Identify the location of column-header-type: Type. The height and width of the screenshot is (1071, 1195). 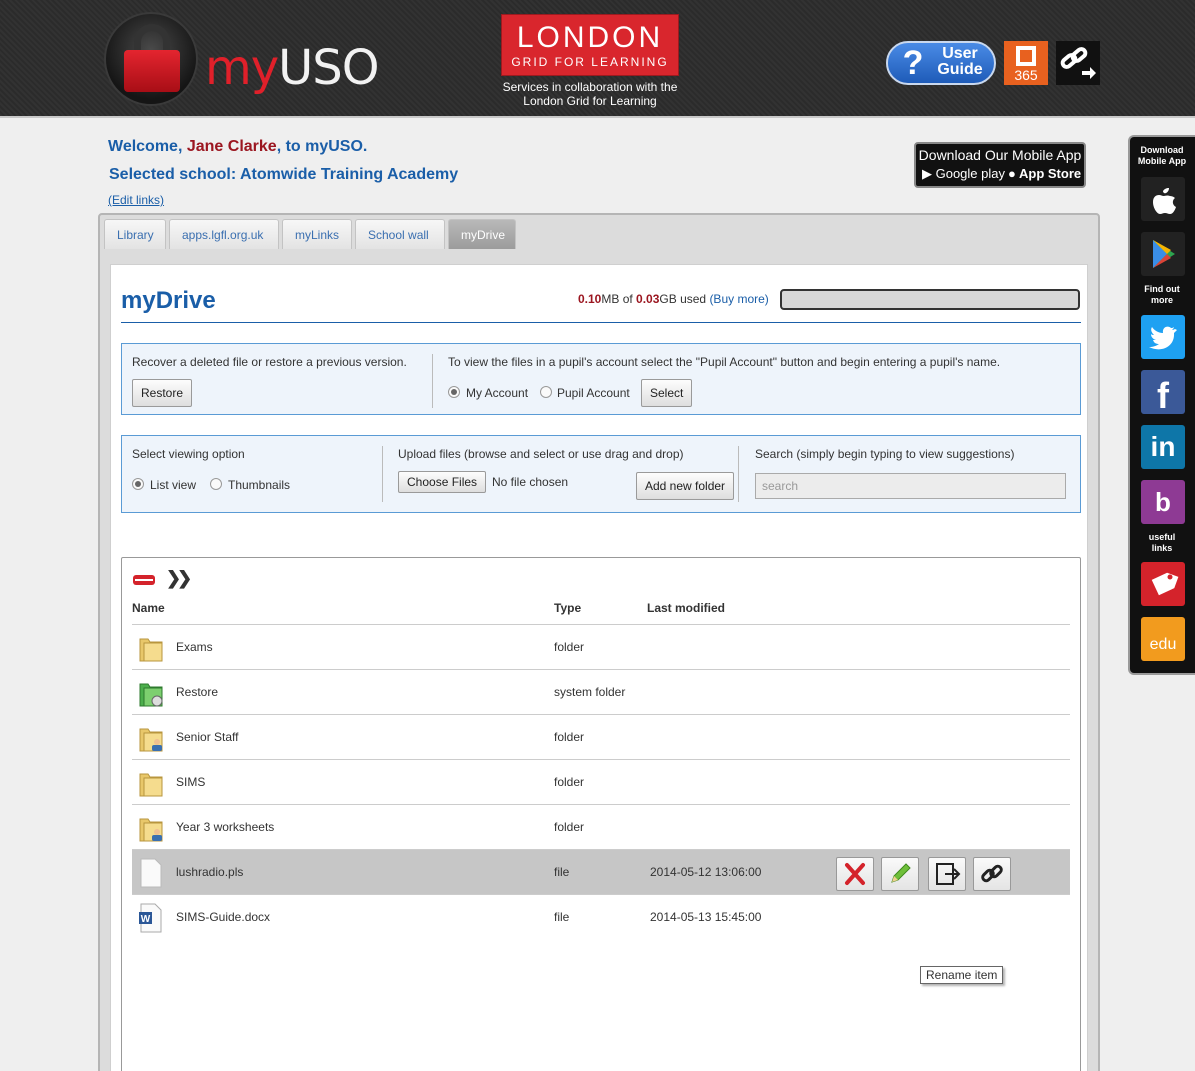
(567, 608).